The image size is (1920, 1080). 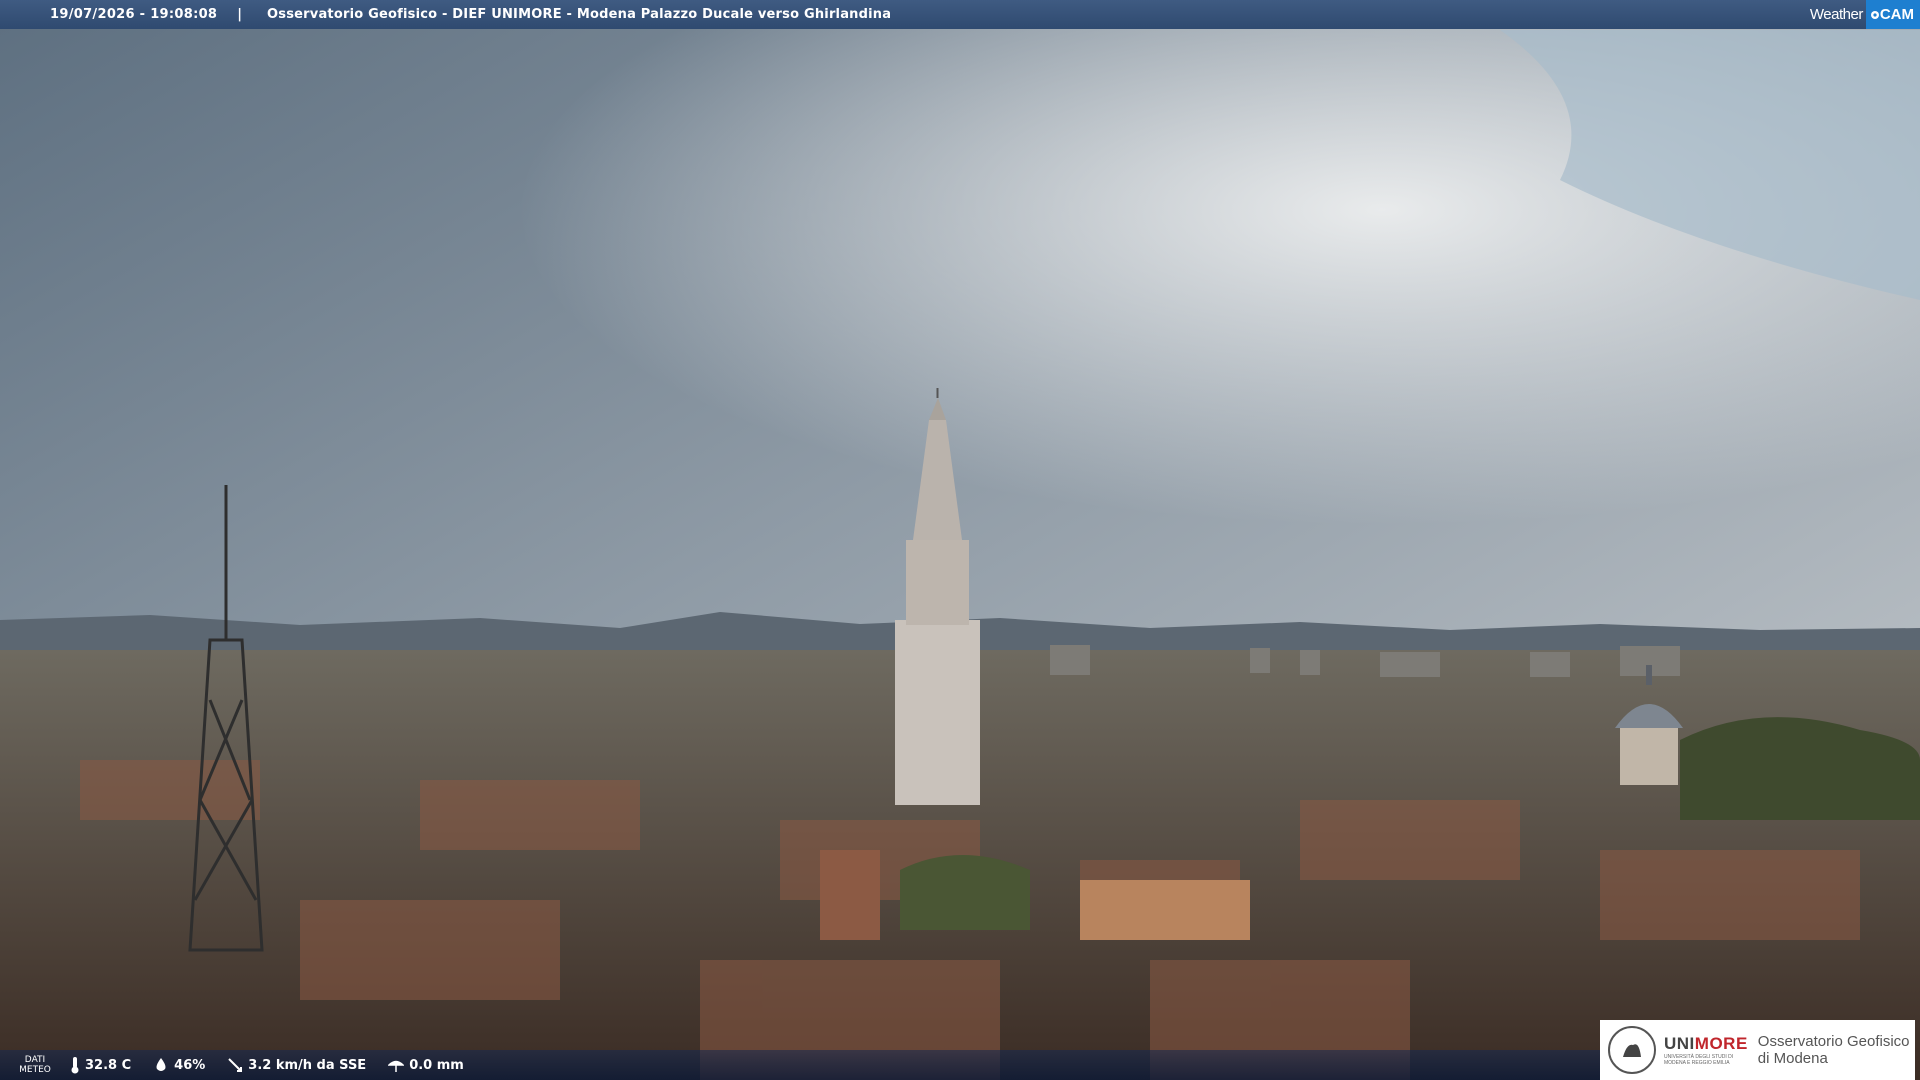 What do you see at coordinates (1165, 910) in the screenshot?
I see `pale-building` at bounding box center [1165, 910].